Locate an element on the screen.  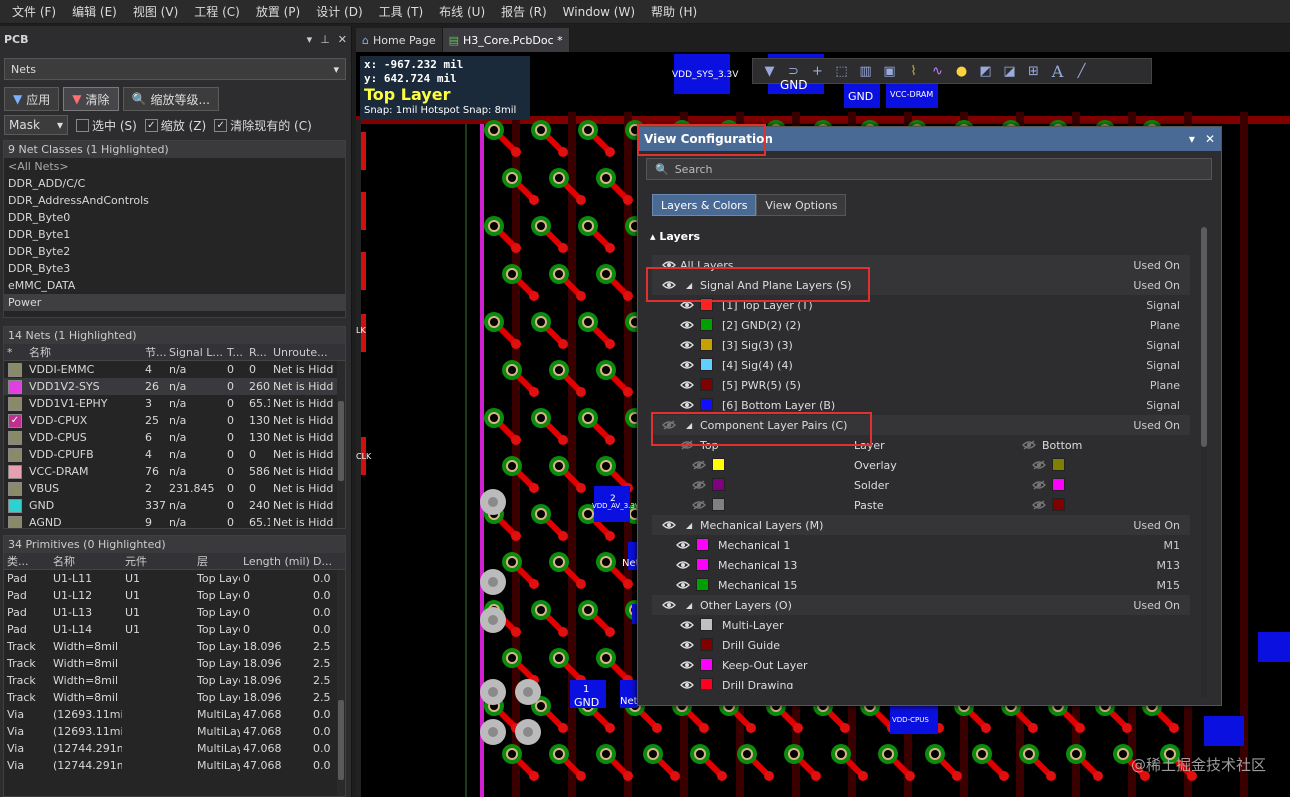
menu-item: 视图 (V) is located at coordinates (155, 11).